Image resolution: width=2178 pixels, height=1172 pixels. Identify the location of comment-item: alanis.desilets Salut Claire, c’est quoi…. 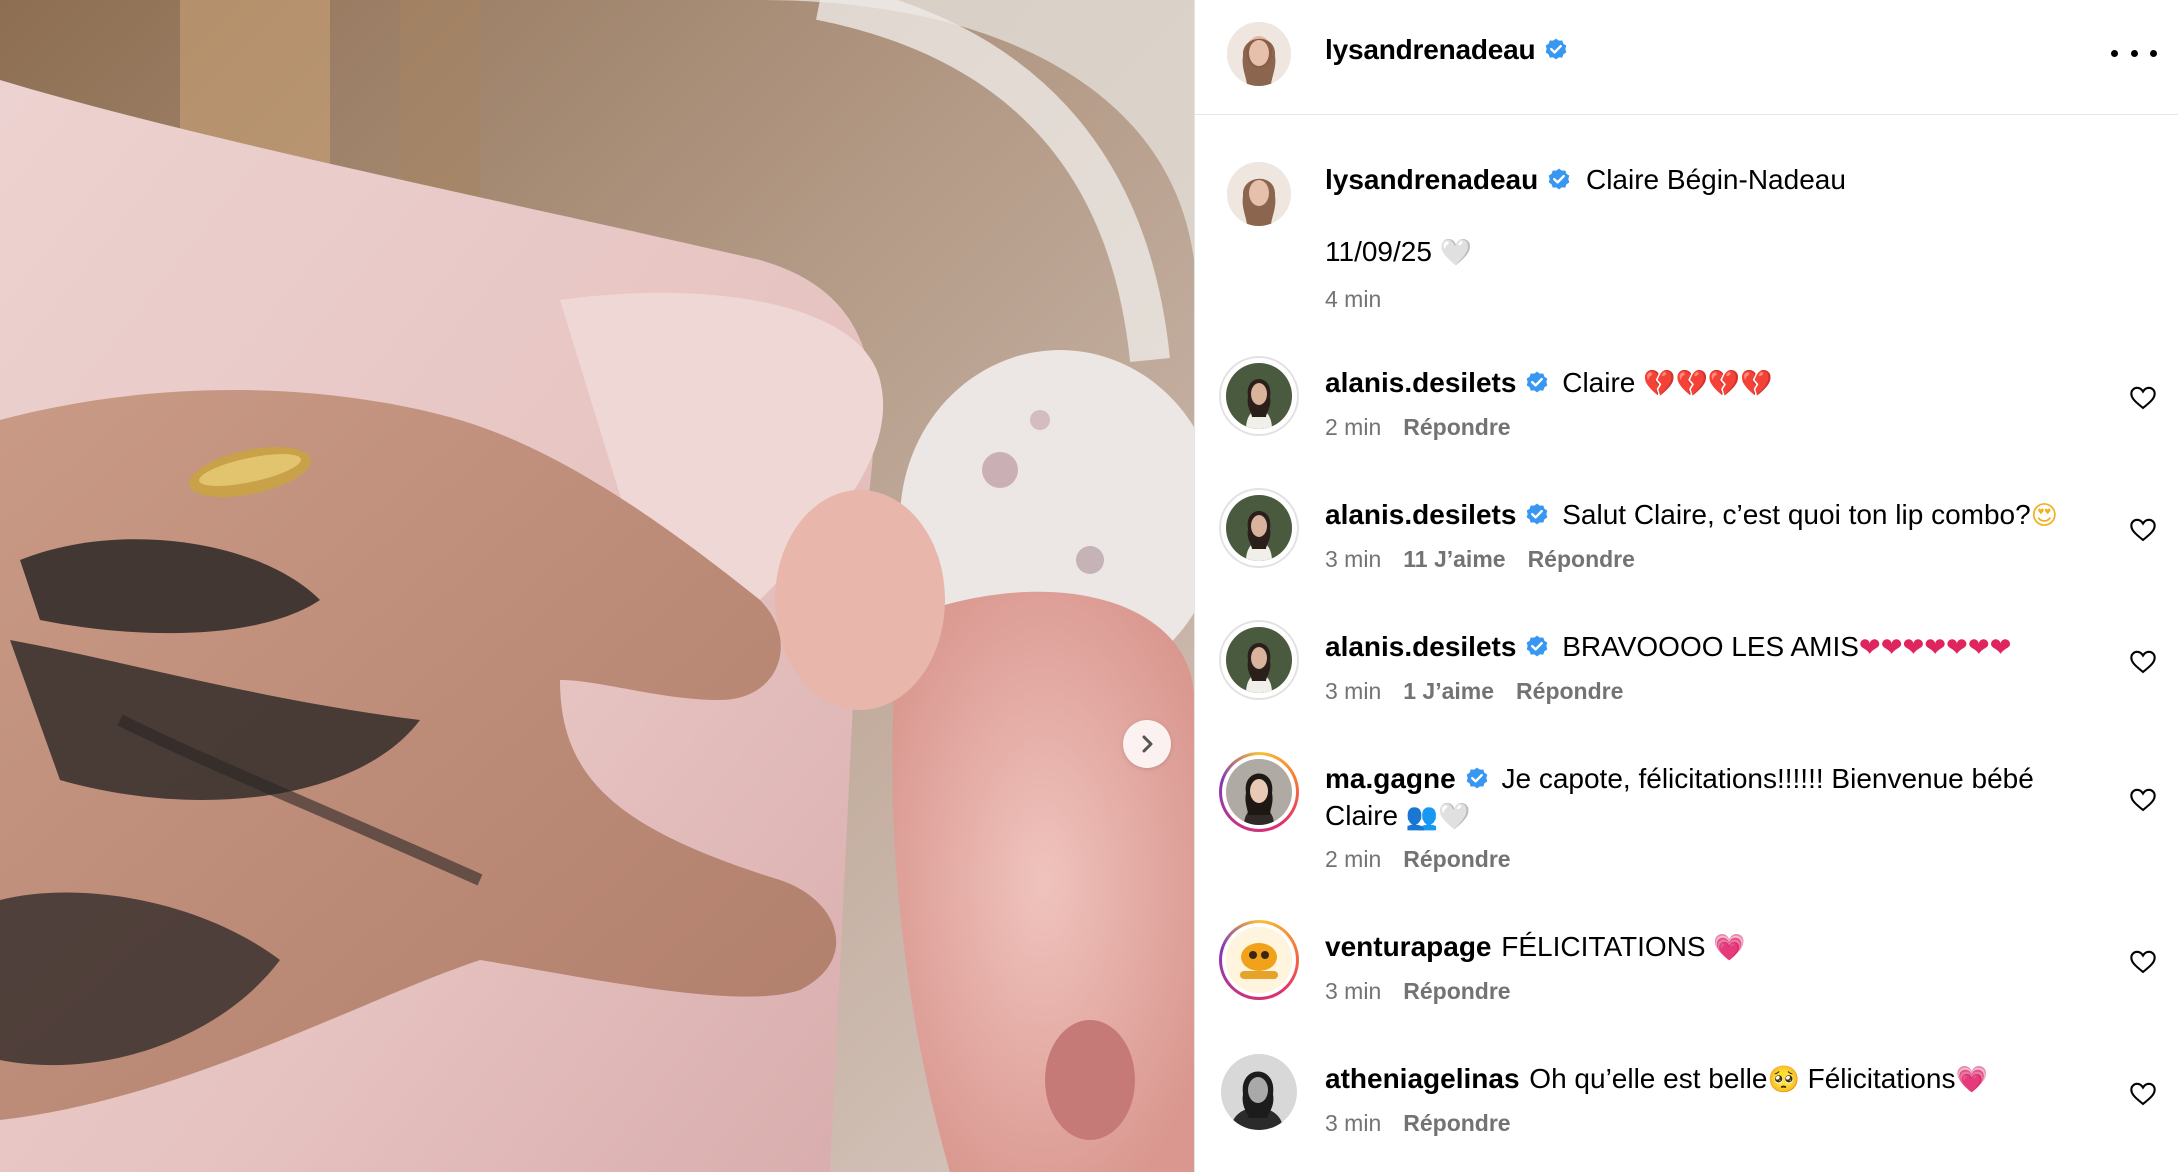
(1686, 548).